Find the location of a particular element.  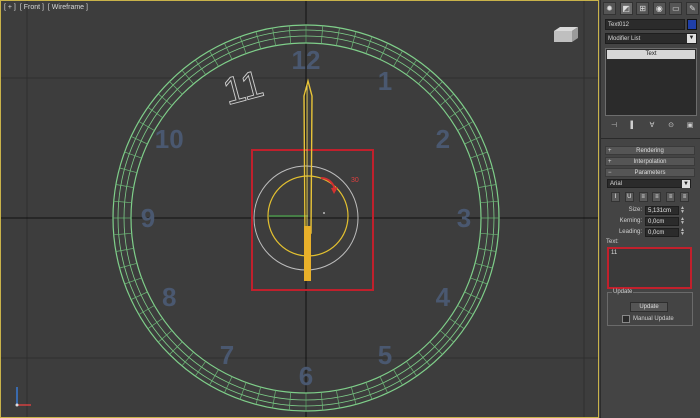

clock-numeral: 6 is located at coordinates (306, 376).